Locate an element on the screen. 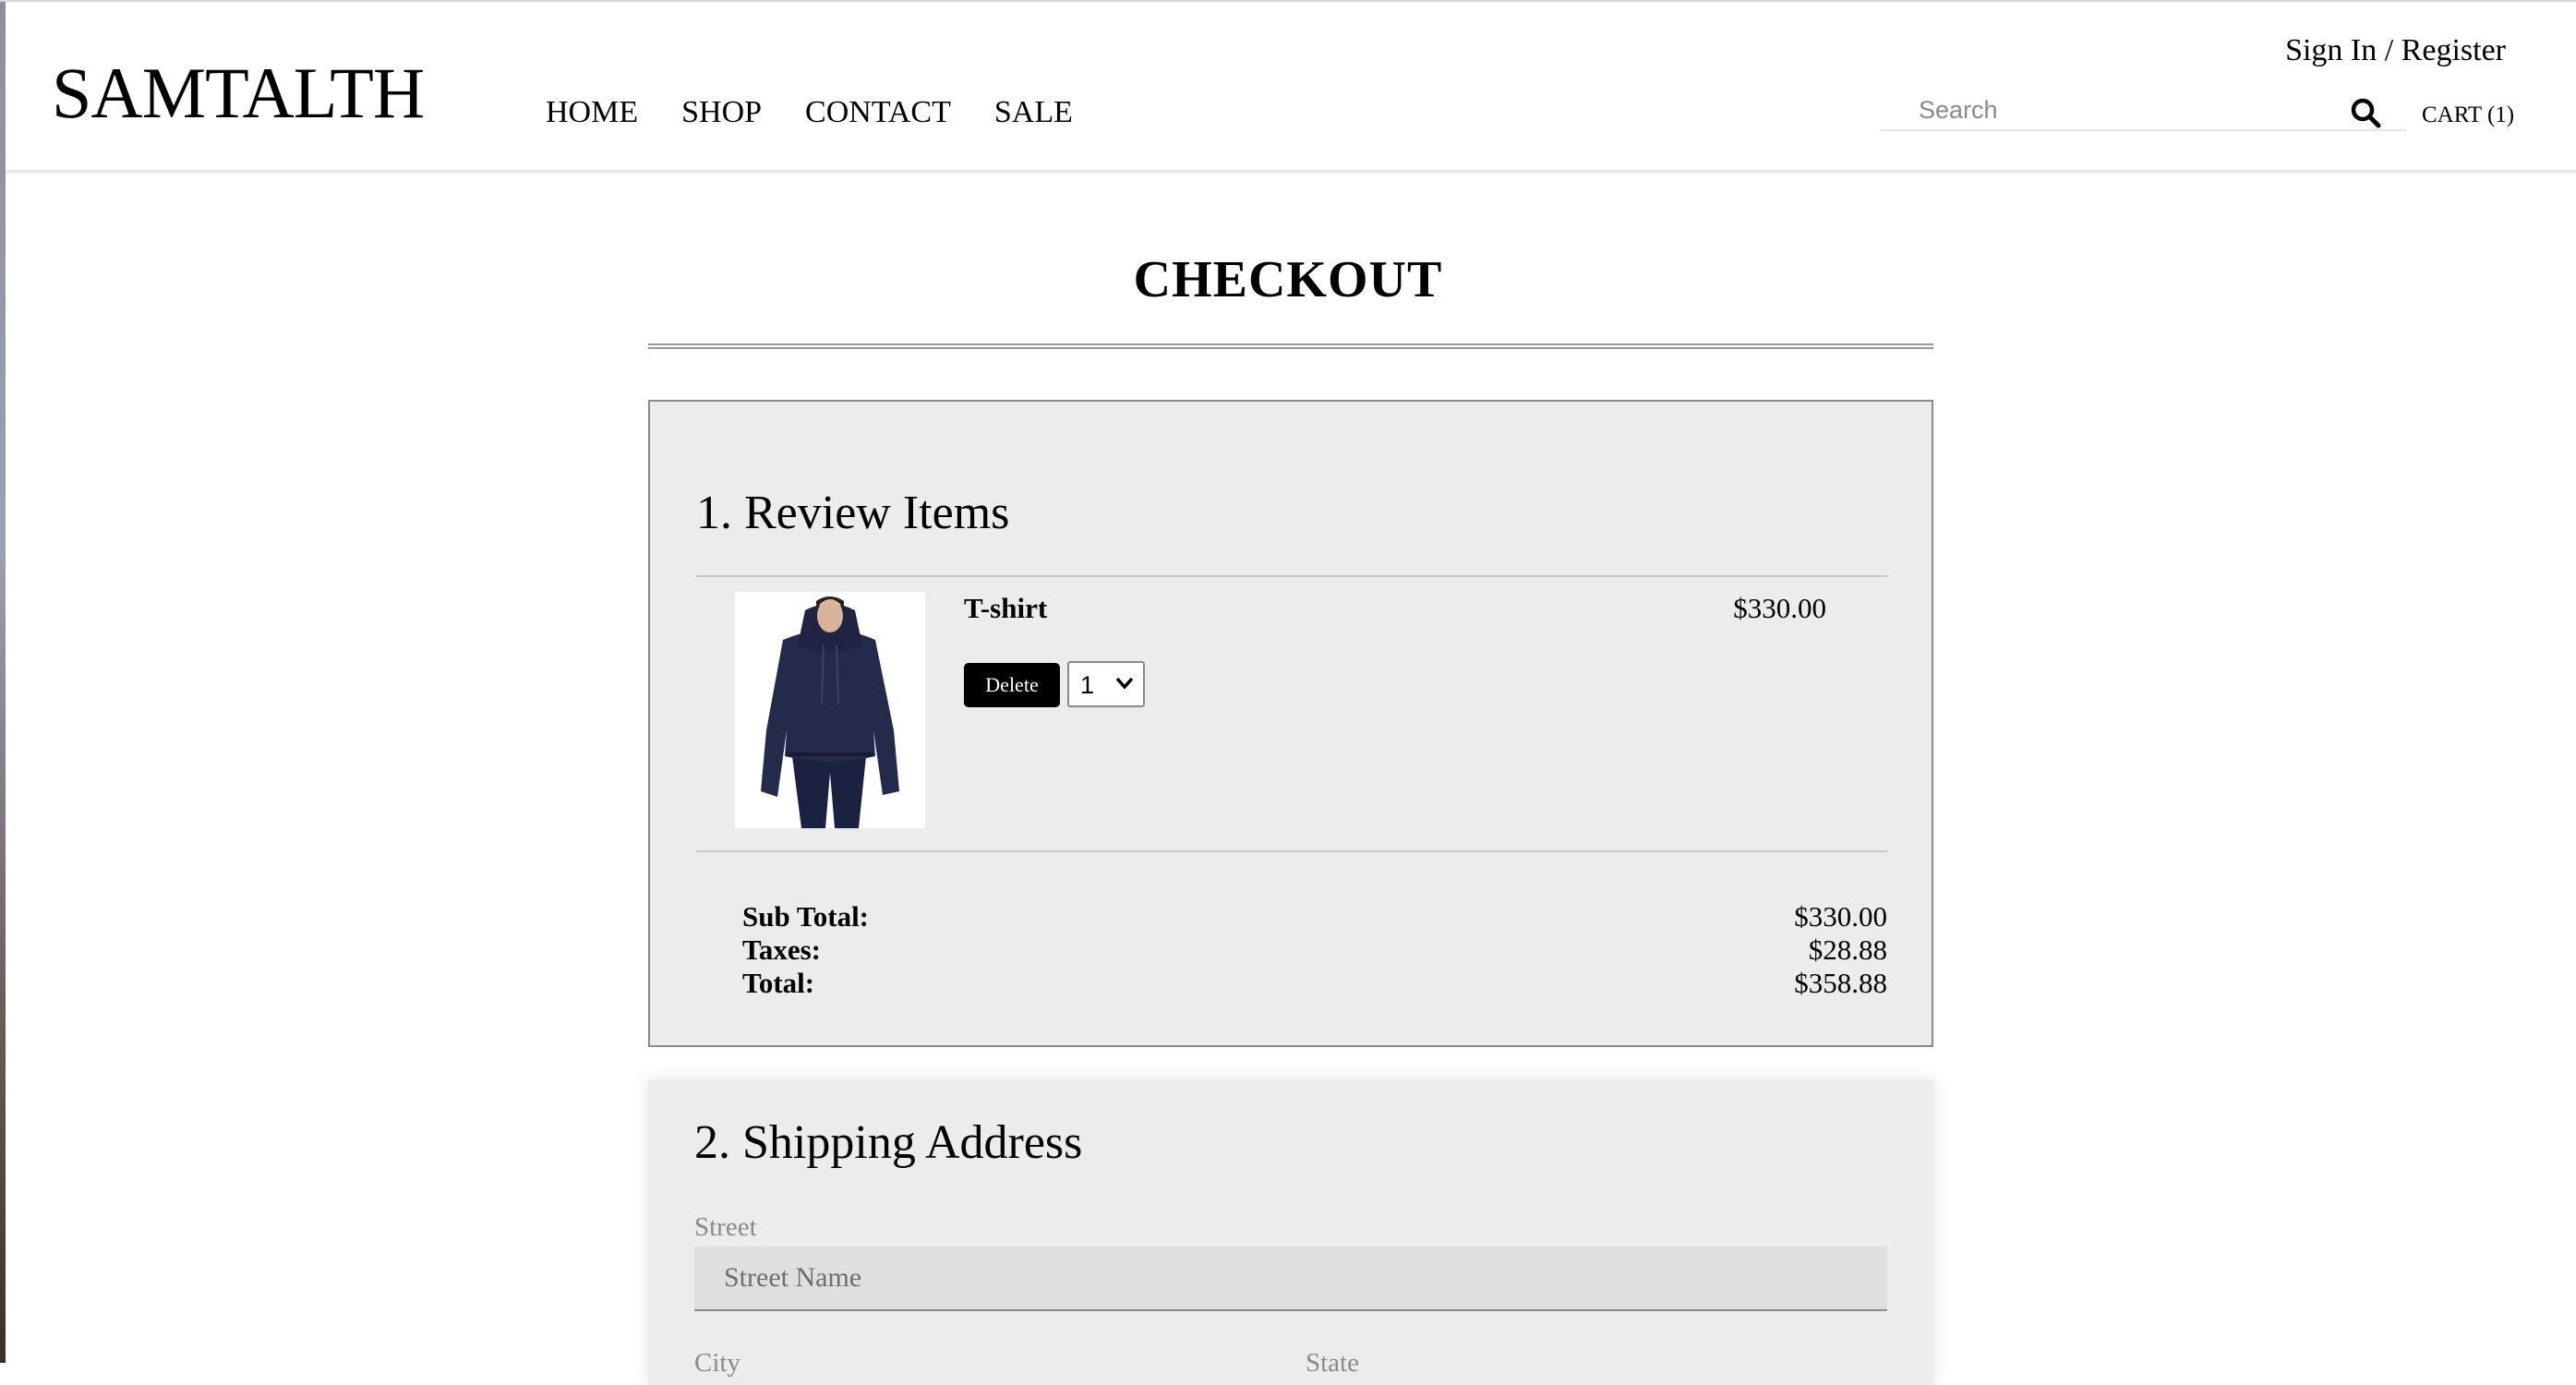 The image size is (2576, 1385). street-label: Street is located at coordinates (725, 1227).